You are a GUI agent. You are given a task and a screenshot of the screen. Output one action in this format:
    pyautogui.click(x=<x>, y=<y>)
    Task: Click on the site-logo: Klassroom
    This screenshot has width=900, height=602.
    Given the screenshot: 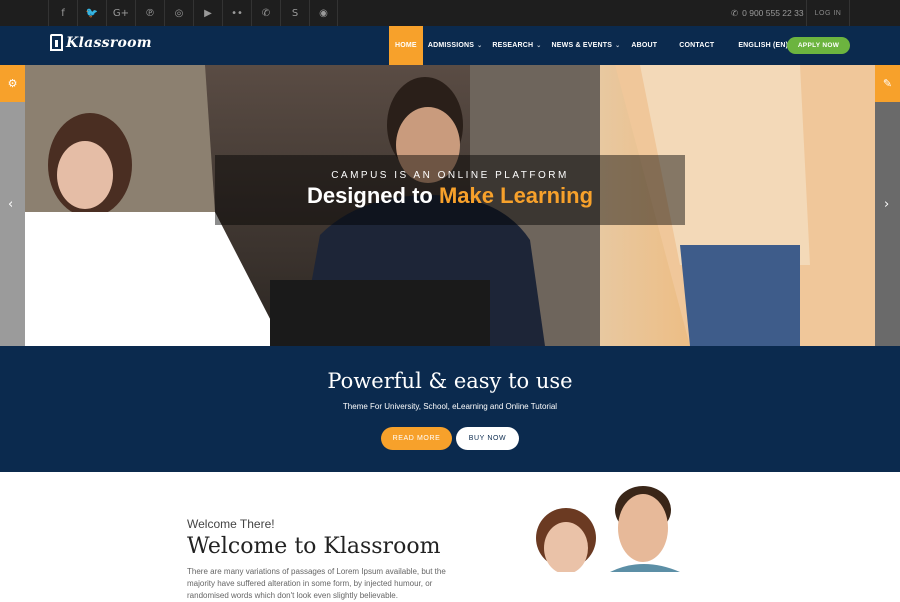 What is the action you would take?
    pyautogui.click(x=101, y=42)
    